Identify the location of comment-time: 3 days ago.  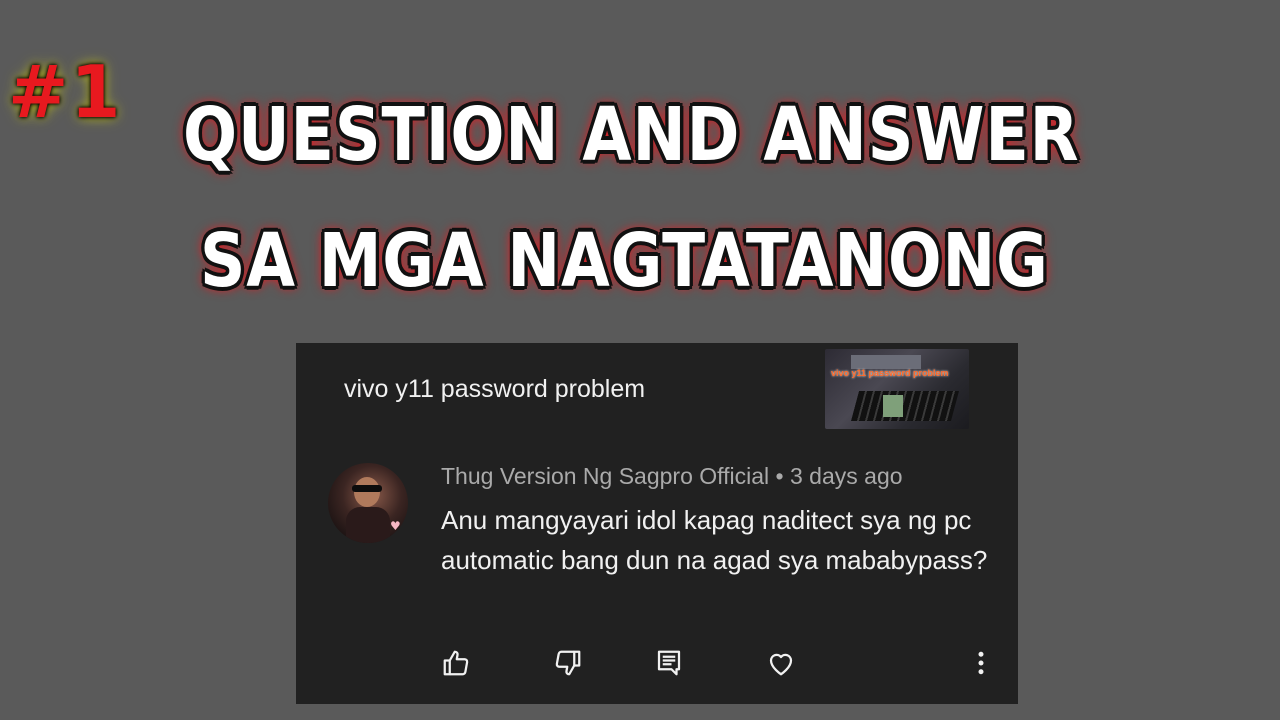
(846, 476).